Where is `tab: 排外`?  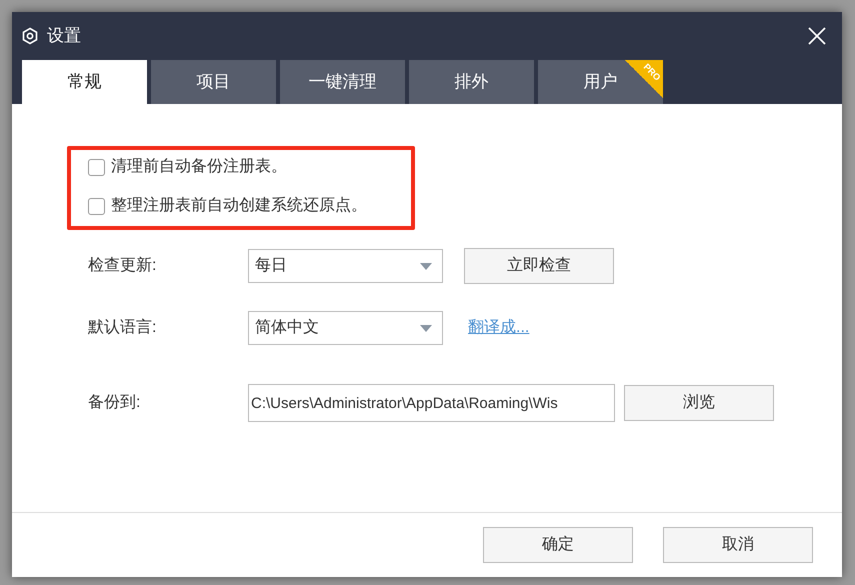 tab: 排外 is located at coordinates (471, 82).